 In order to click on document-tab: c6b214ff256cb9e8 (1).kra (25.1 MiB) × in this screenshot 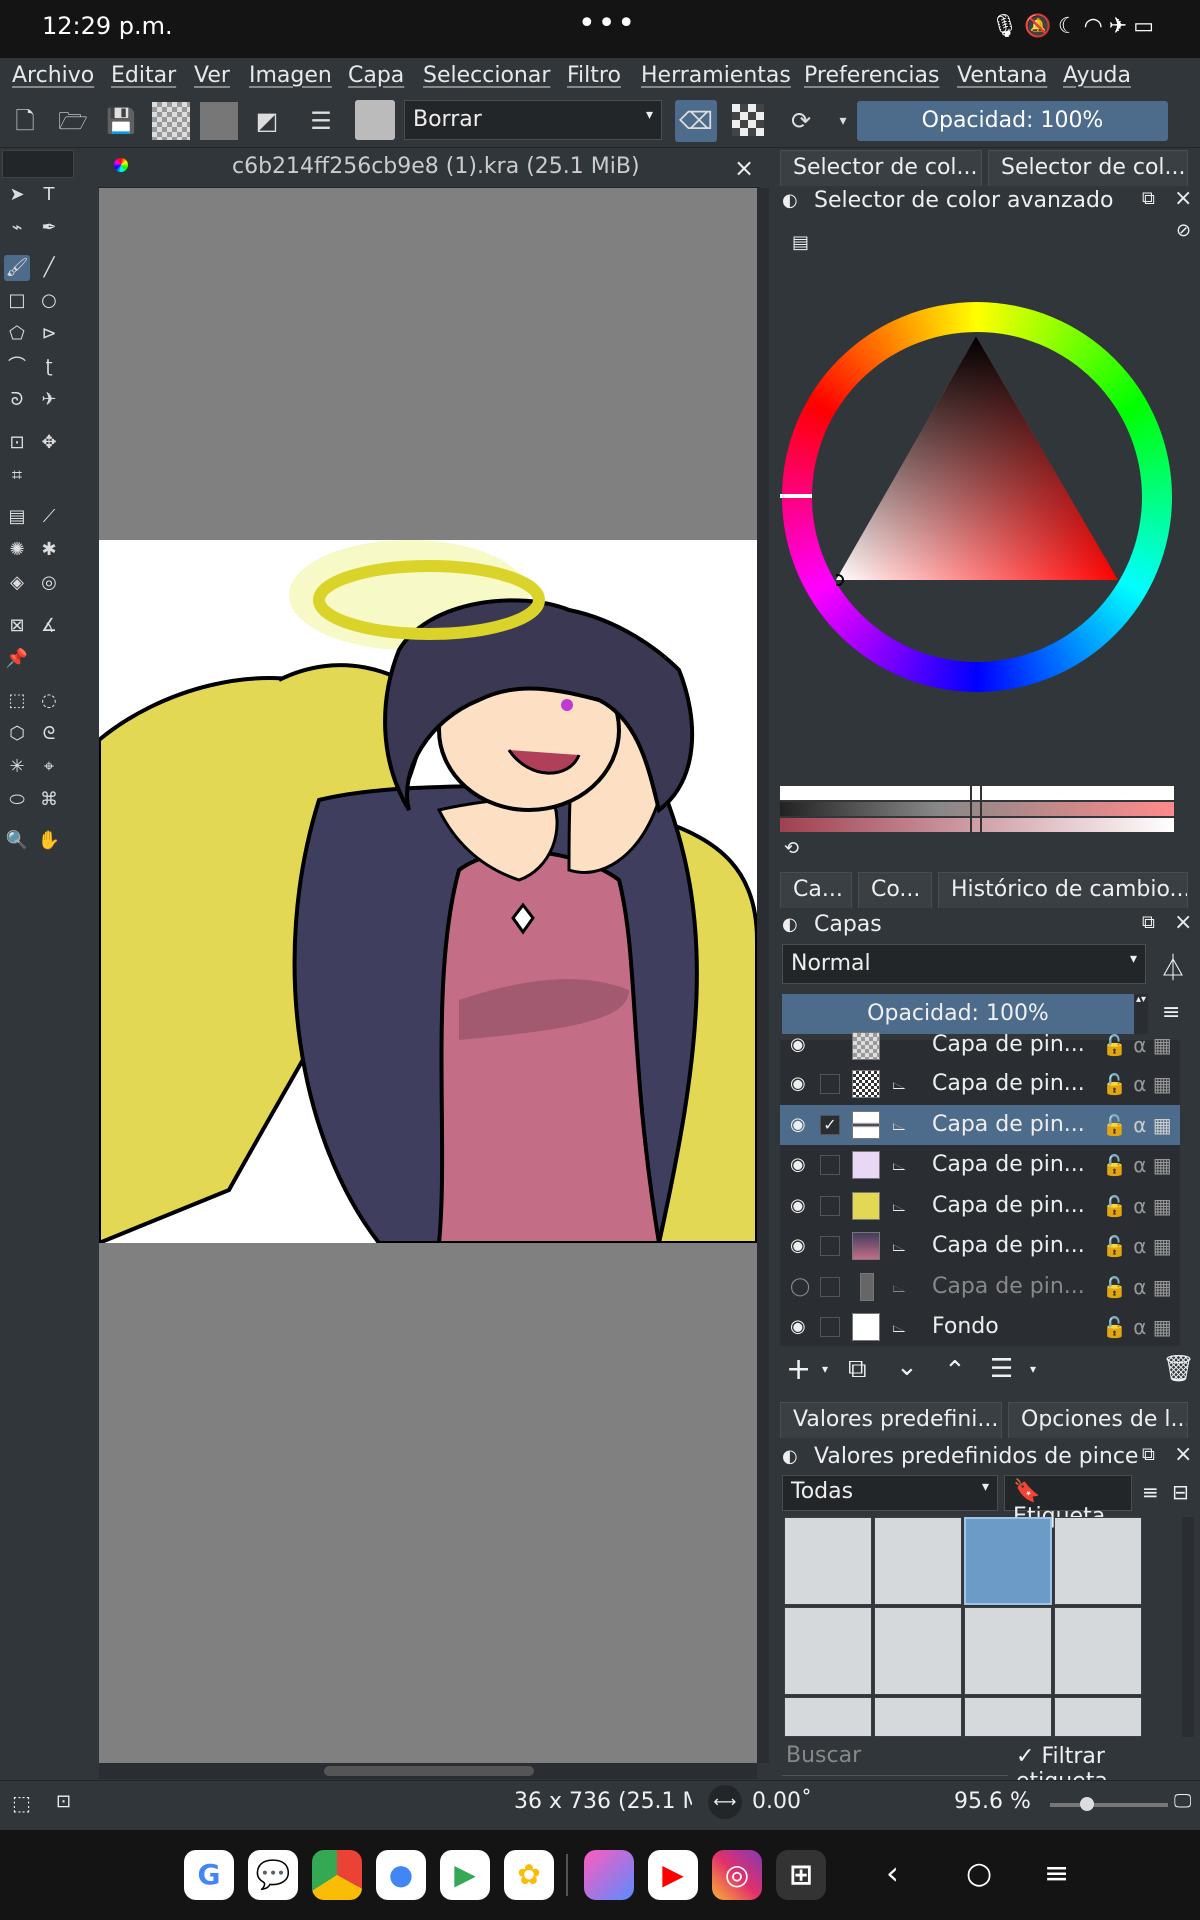, I will do `click(429, 169)`.